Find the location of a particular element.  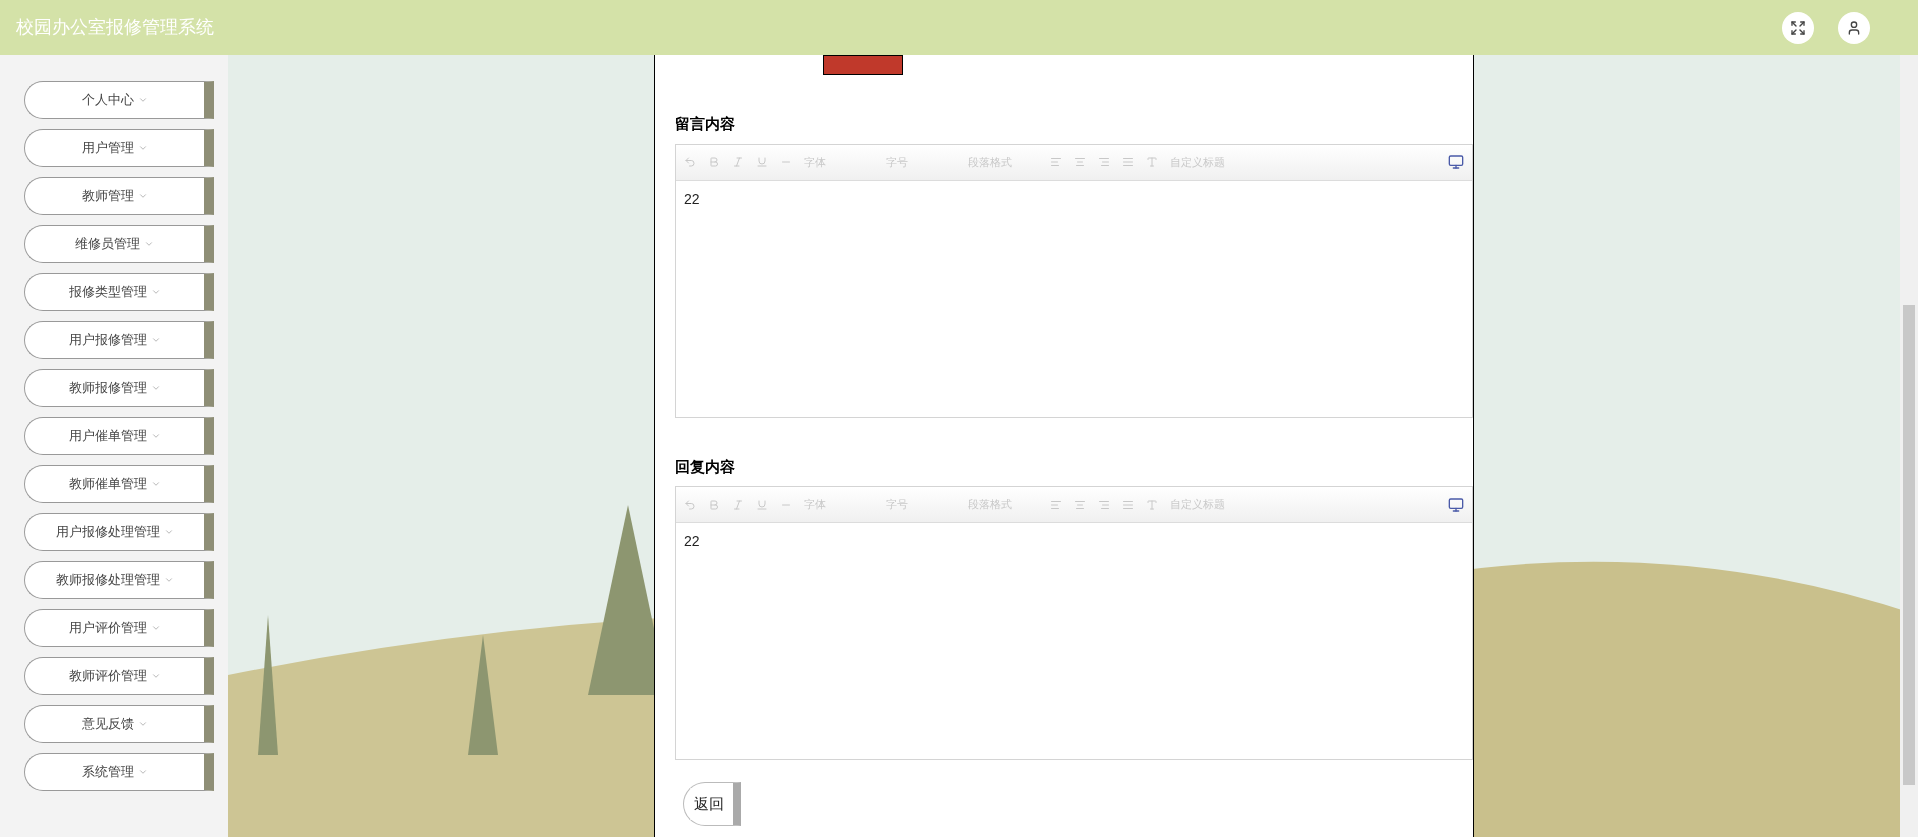

expand-icon is located at coordinates (1798, 27).